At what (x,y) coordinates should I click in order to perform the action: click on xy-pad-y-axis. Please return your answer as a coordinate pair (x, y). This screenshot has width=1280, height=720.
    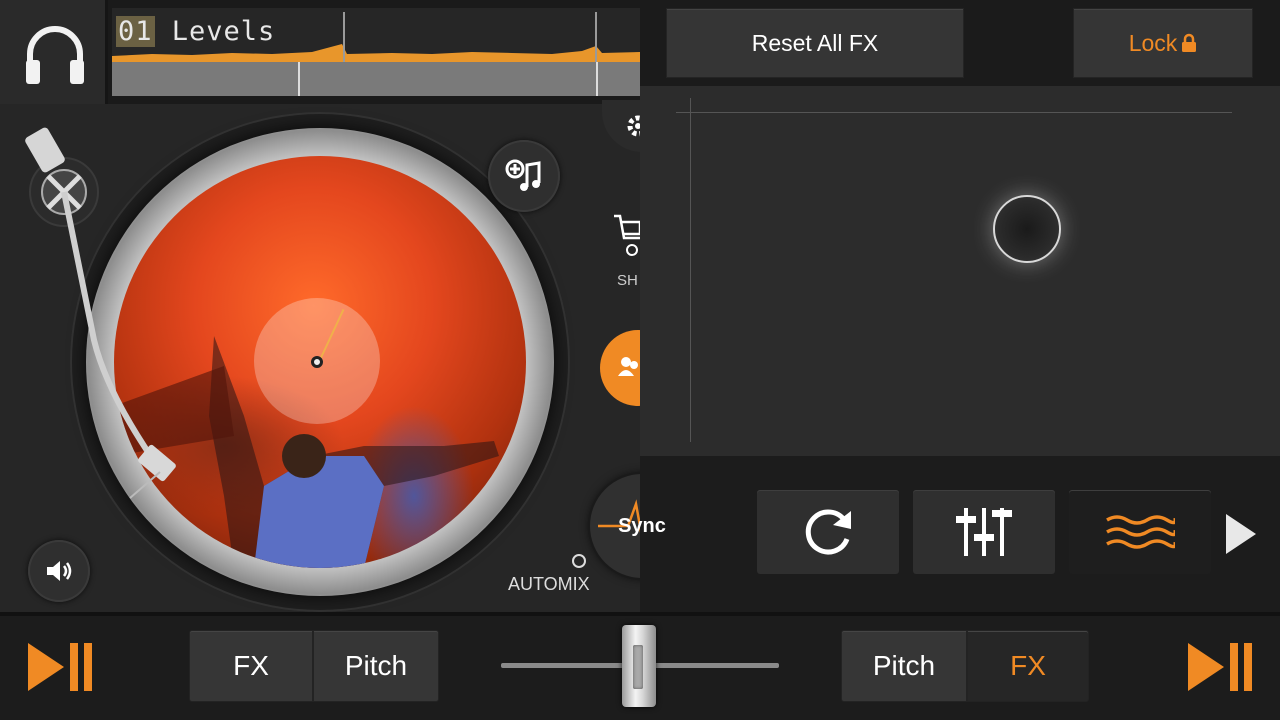
    Looking at the image, I should click on (690, 270).